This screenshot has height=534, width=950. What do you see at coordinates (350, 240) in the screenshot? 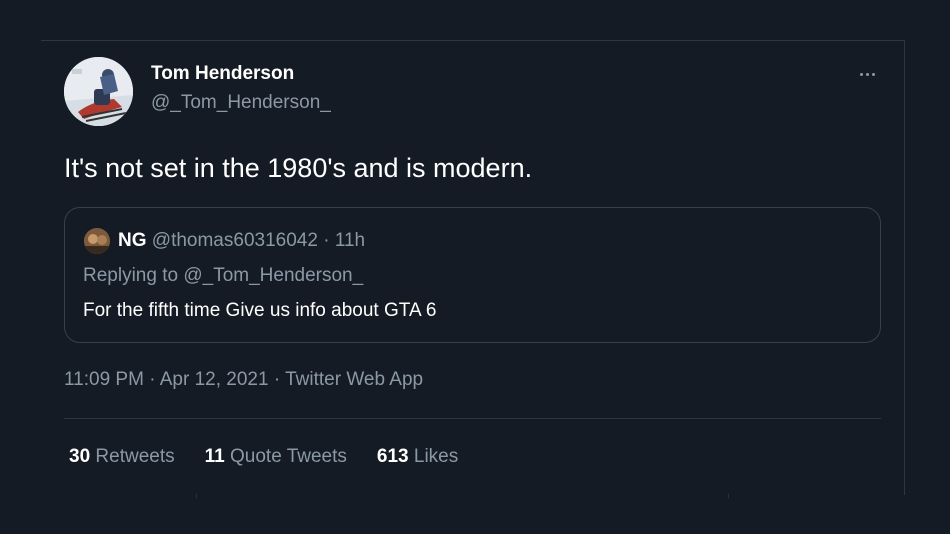
I see `quoted-age: 11h` at bounding box center [350, 240].